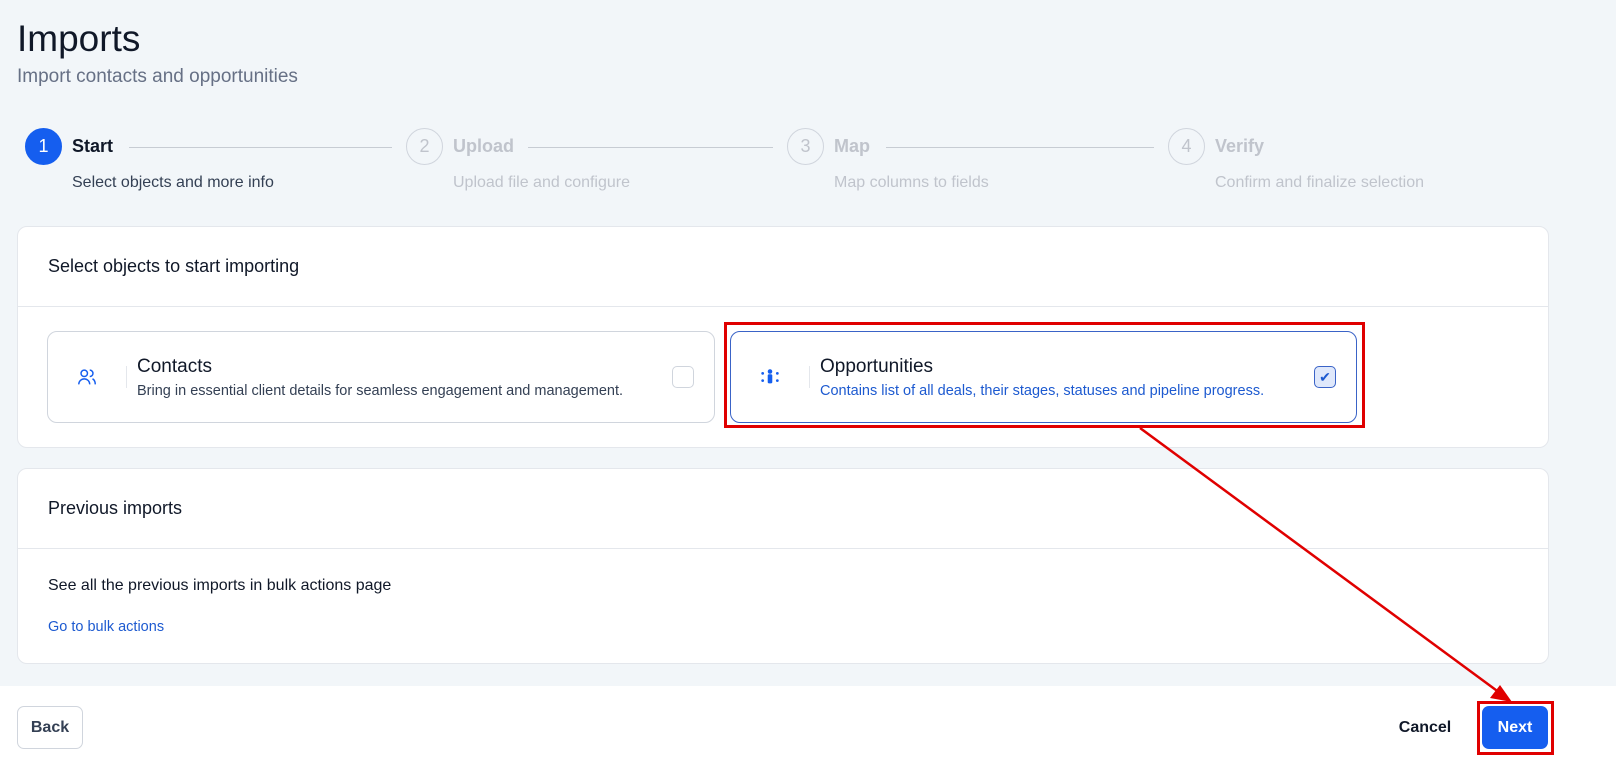  What do you see at coordinates (1325, 564) in the screenshot?
I see `annotation-arrow` at bounding box center [1325, 564].